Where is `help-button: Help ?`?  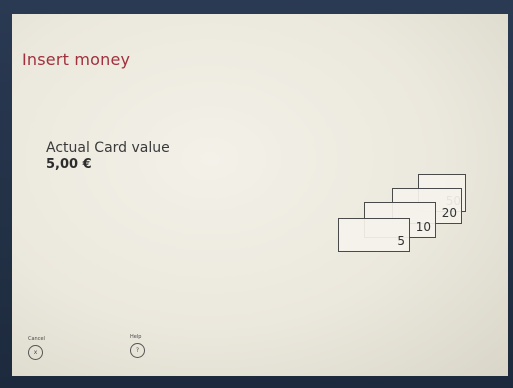
help-button: Help ? is located at coordinates (137, 346).